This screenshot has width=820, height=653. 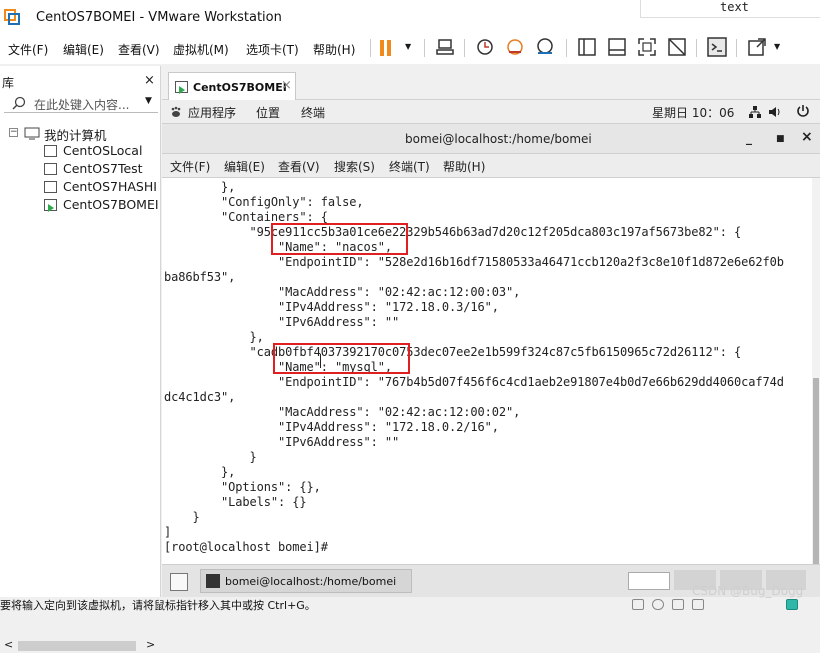 I want to click on console-view-icon, so click(x=717, y=47).